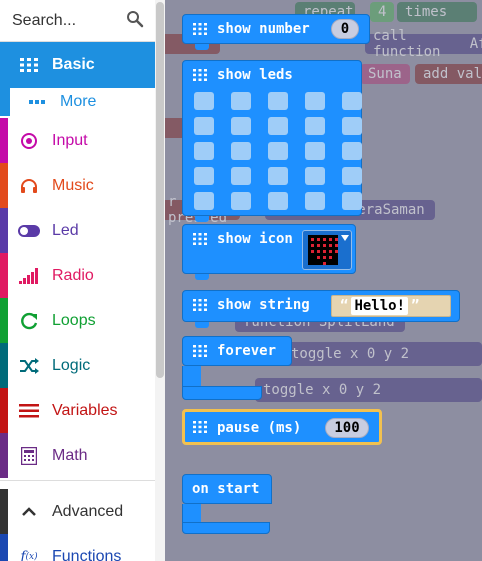 The image size is (482, 561). What do you see at coordinates (160, 190) in the screenshot?
I see `scrollbar-thumb` at bounding box center [160, 190].